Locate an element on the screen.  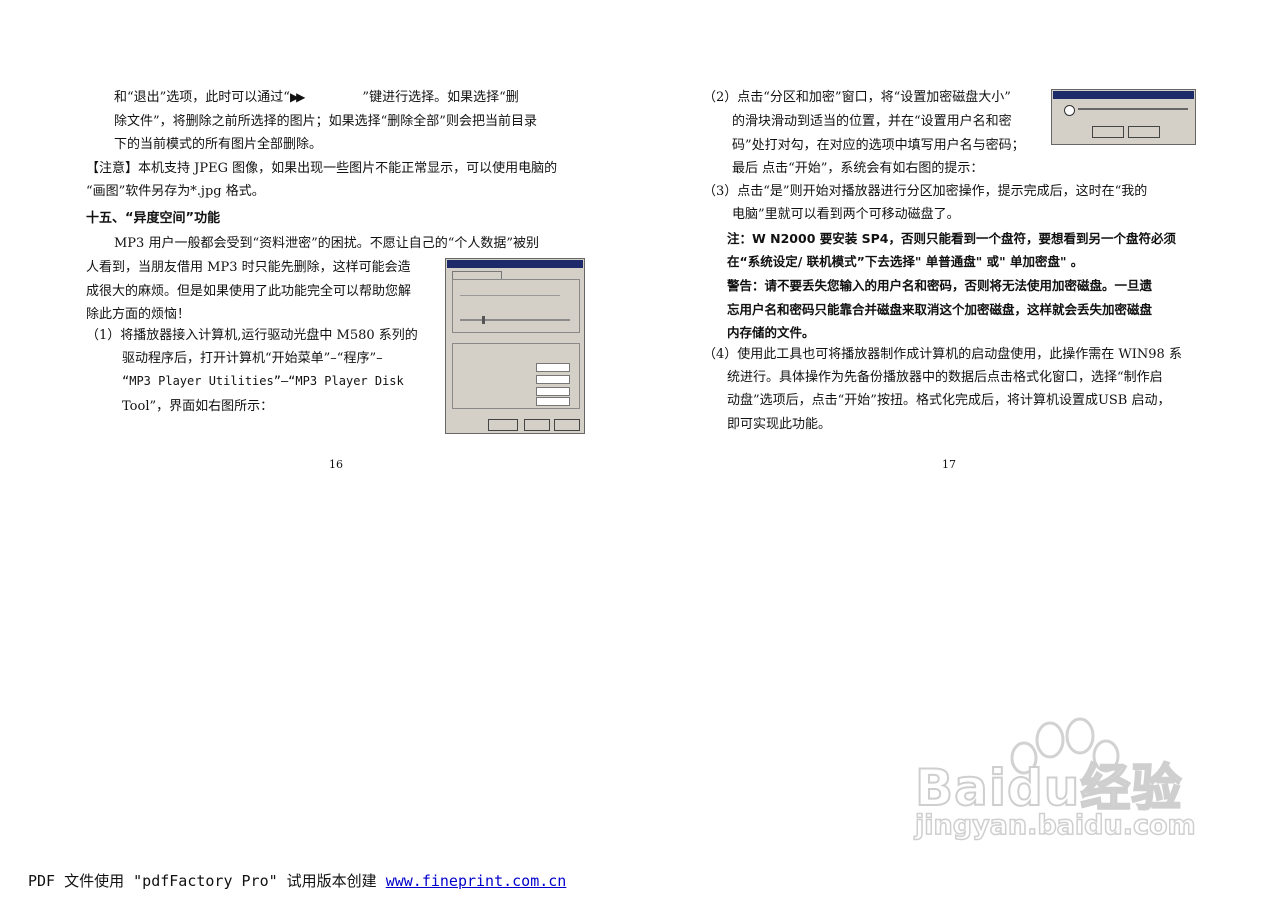
step4-line-4: 即可实现此功能。 is located at coordinates (779, 424).